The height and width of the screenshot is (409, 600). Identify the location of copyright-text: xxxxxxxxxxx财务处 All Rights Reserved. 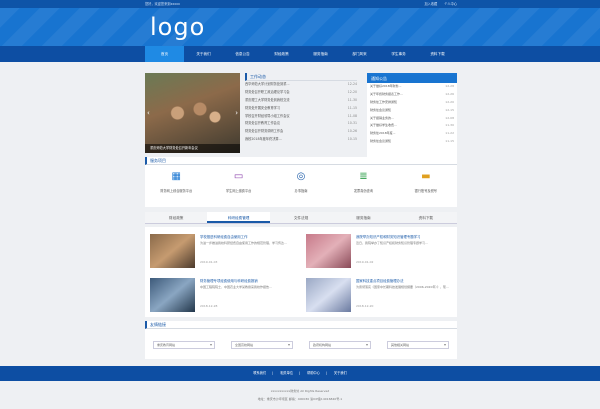
(300, 391).